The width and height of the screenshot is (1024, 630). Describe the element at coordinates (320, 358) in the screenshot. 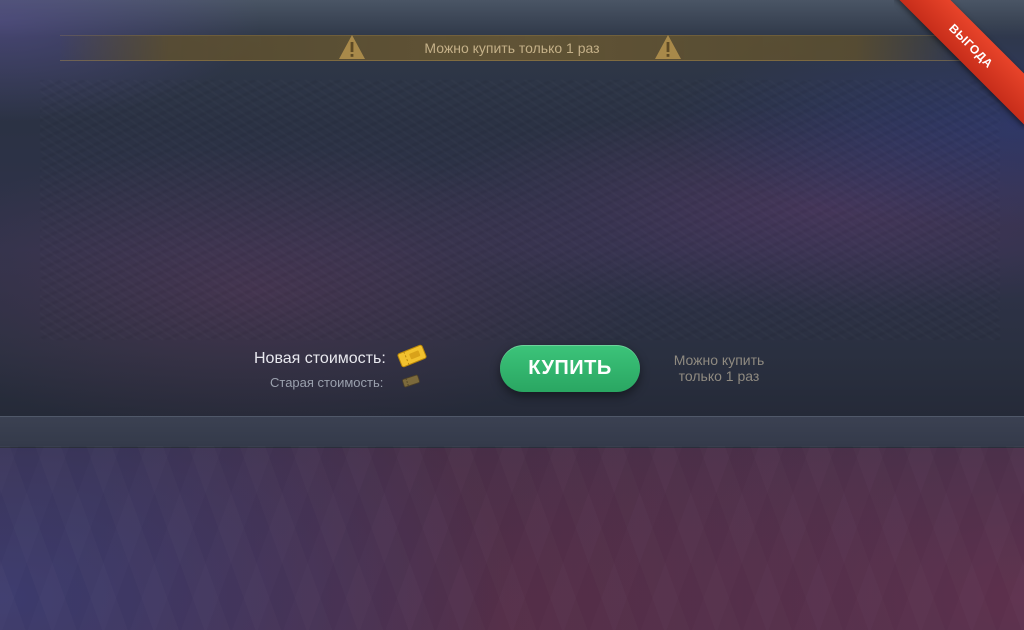

I see `new-price-label: Новая стоимость:` at that location.